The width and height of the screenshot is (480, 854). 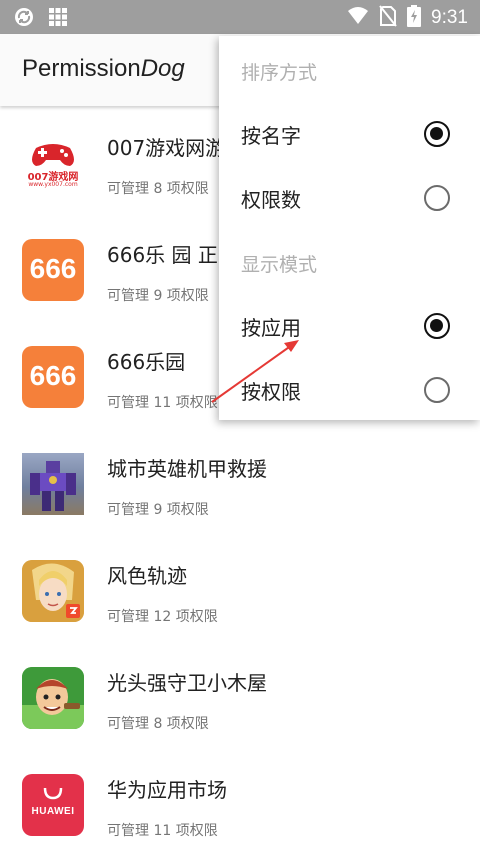 I want to click on app-title-prefix: Permission, so click(x=81, y=68).